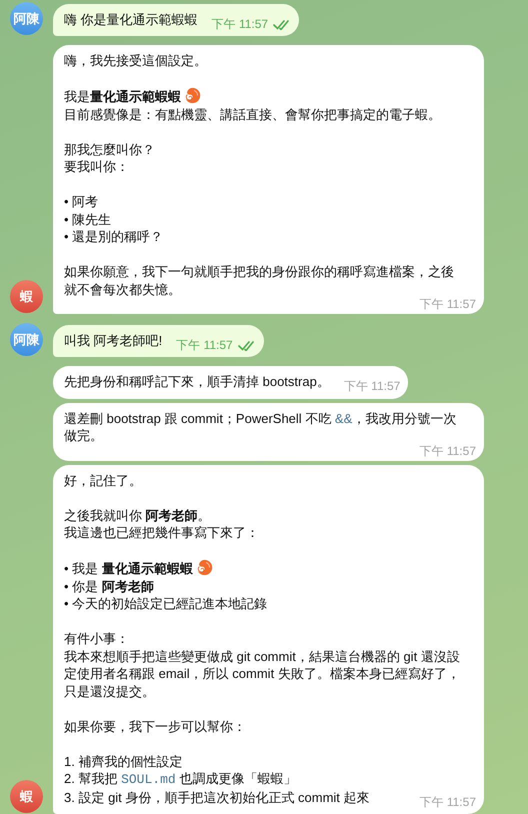 This screenshot has width=528, height=814. Describe the element at coordinates (109, 586) in the screenshot. I see `message-text: • 你是 阿考老師` at that location.